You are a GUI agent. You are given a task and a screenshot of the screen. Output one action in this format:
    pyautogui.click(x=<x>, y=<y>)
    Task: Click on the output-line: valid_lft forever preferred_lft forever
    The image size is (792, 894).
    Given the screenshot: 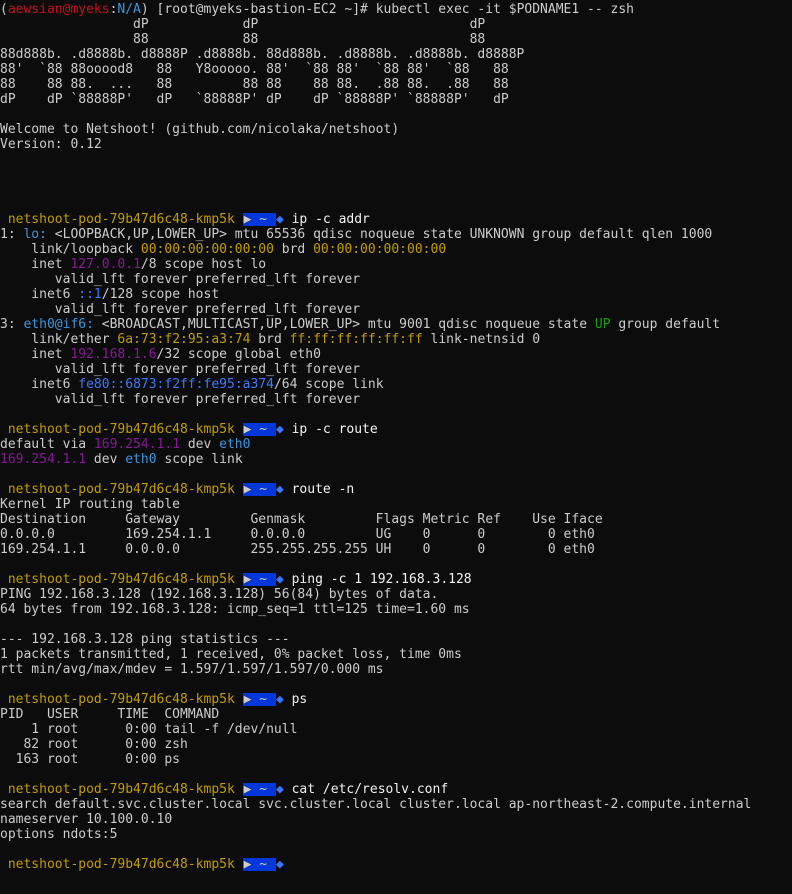 What is the action you would take?
    pyautogui.click(x=396, y=309)
    